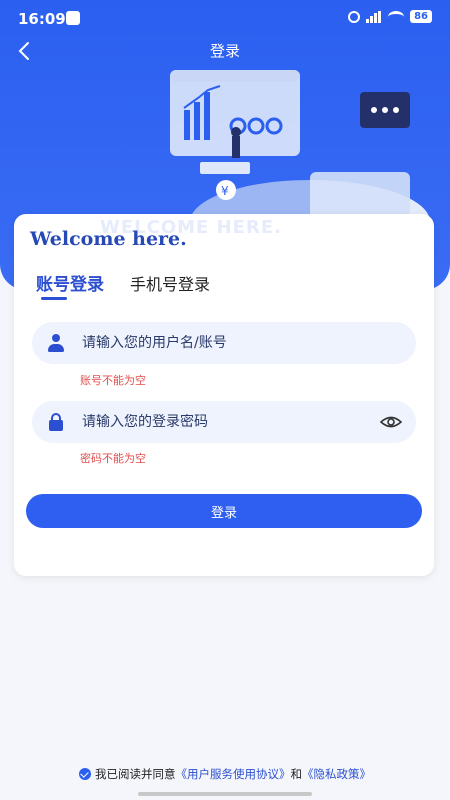 The image size is (450, 800). I want to click on password-input, so click(222, 422).